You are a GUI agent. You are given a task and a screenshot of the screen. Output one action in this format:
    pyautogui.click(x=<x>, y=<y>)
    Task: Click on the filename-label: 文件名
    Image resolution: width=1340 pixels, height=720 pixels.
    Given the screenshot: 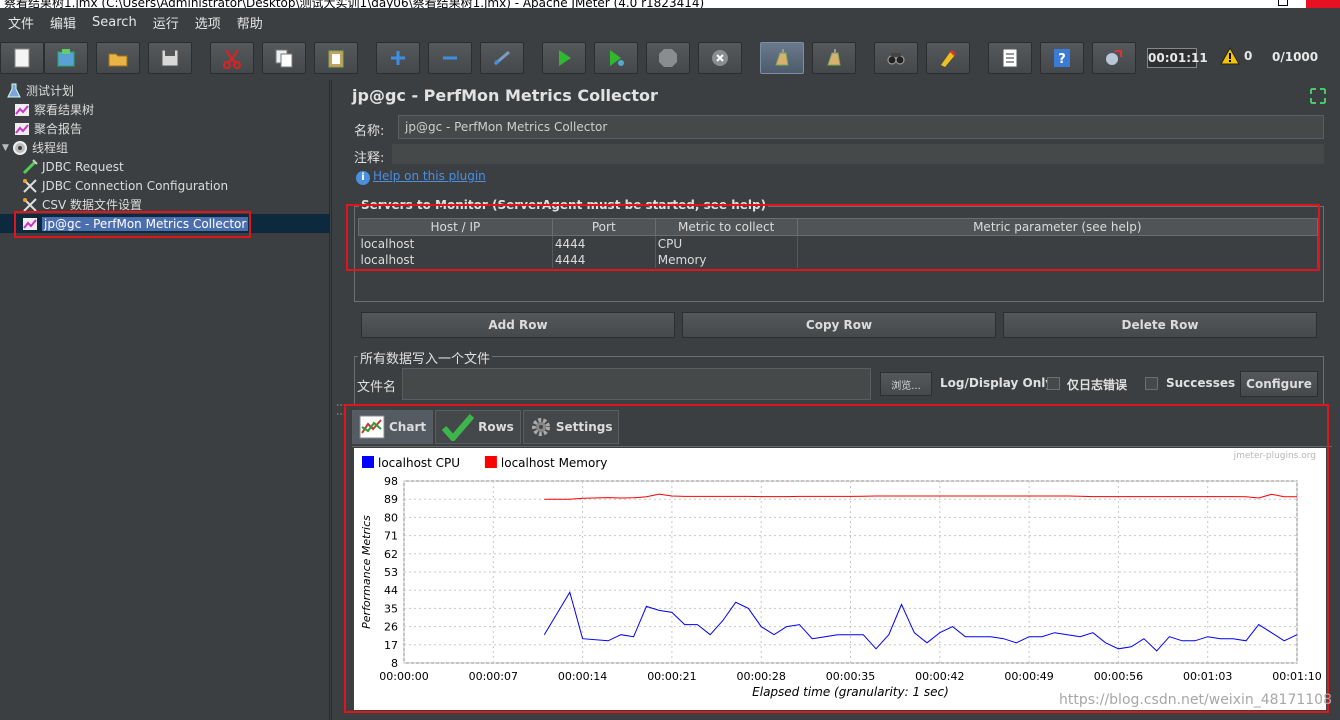 What is the action you would take?
    pyautogui.click(x=377, y=387)
    